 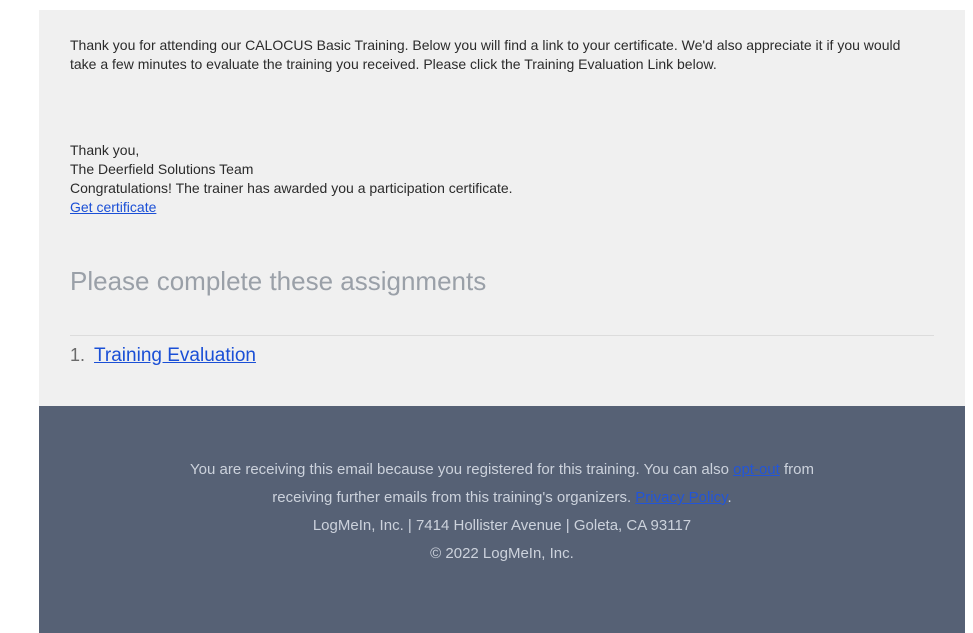 What do you see at coordinates (113, 207) in the screenshot?
I see `get-certificate-link: Get certificate` at bounding box center [113, 207].